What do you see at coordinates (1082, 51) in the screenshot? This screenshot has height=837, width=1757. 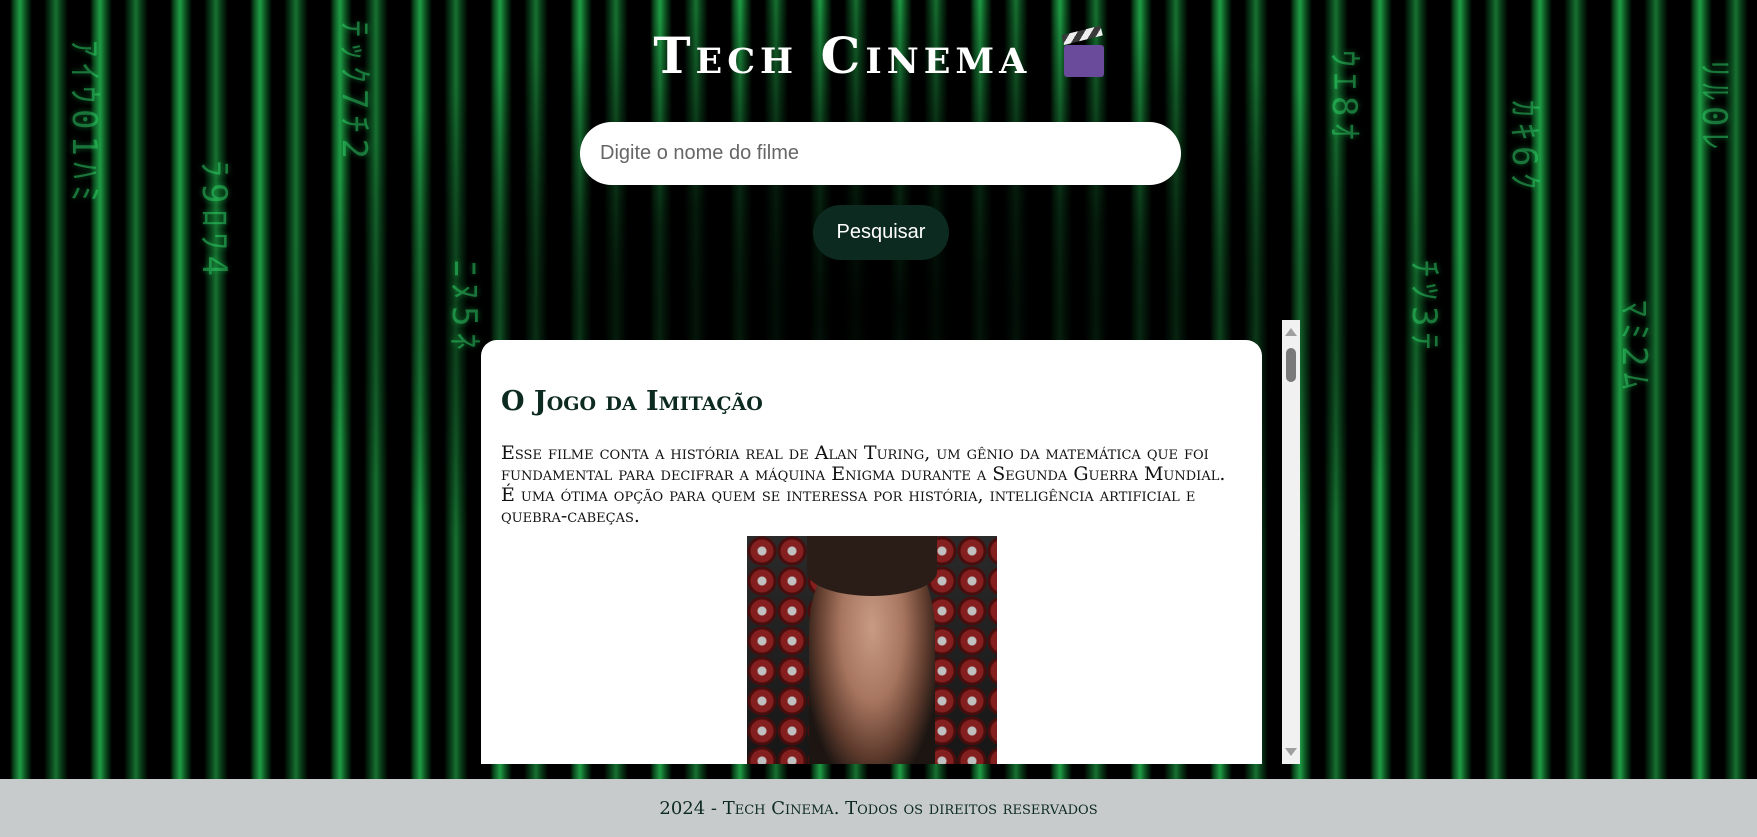 I see `clapperboard-icon` at bounding box center [1082, 51].